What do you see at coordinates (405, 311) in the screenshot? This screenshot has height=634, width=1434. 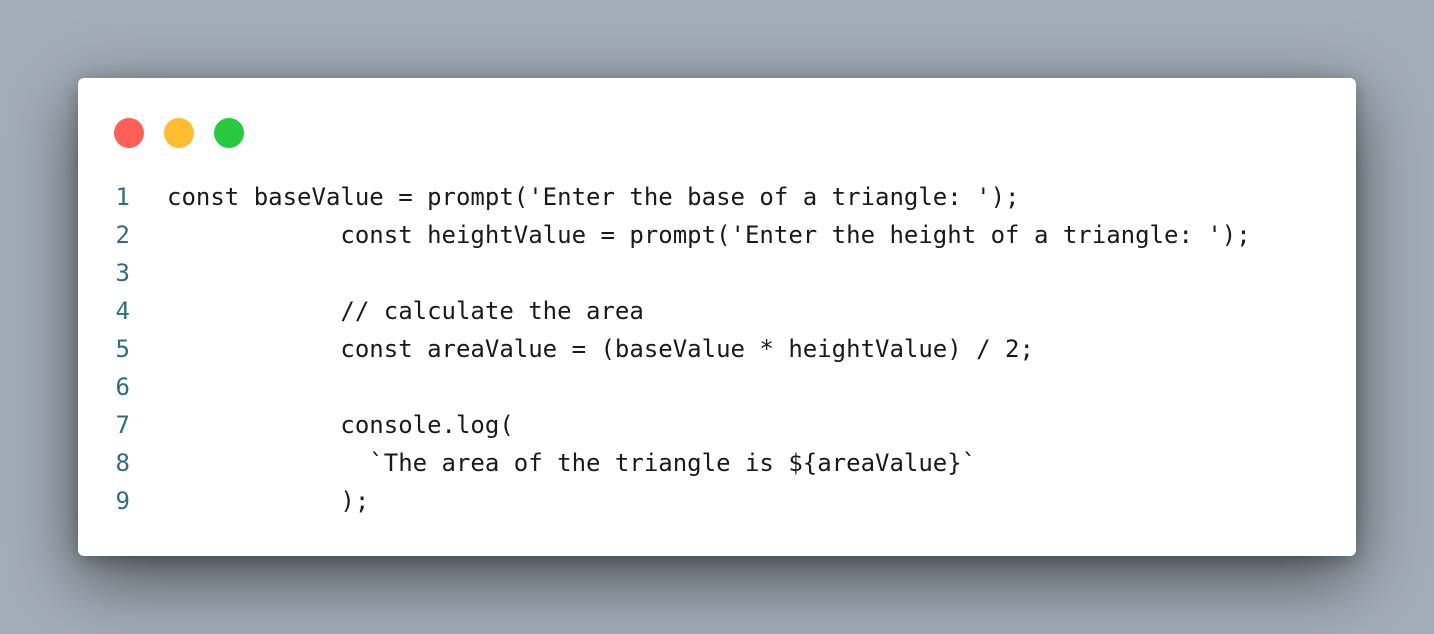 I see `code-text: // calculate the area` at bounding box center [405, 311].